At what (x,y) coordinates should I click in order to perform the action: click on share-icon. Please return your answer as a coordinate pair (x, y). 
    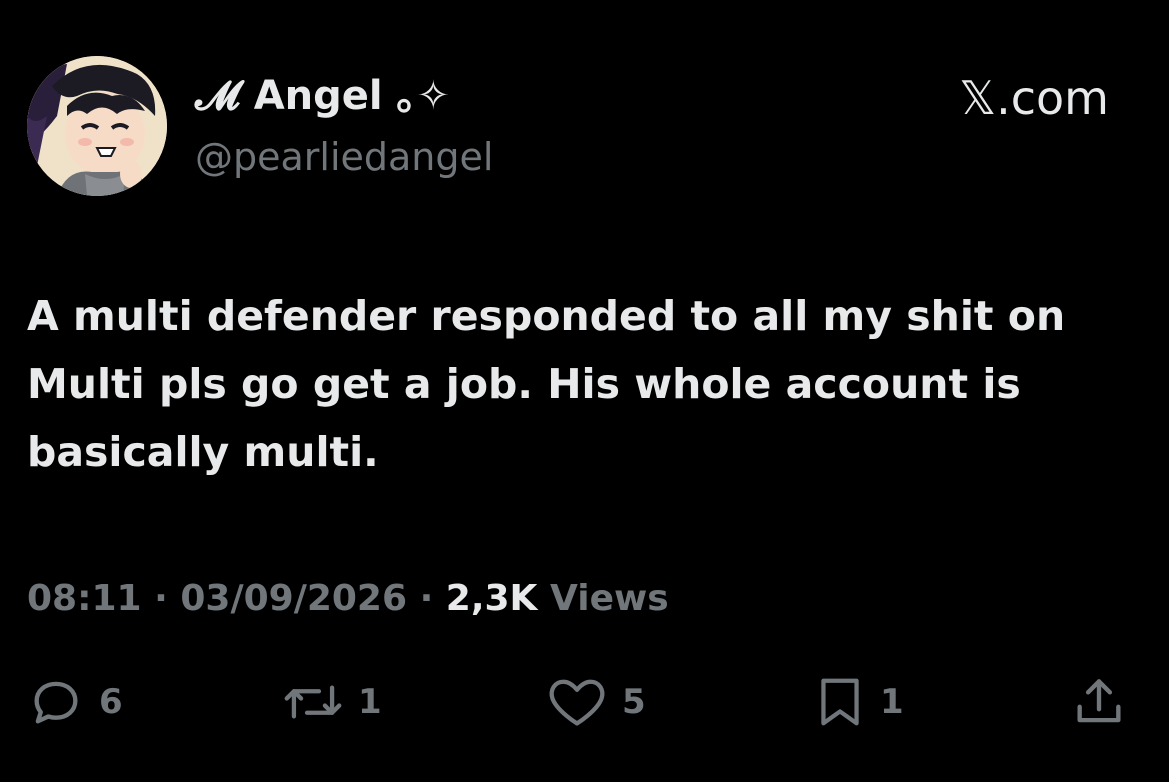
    Looking at the image, I should click on (1099, 701).